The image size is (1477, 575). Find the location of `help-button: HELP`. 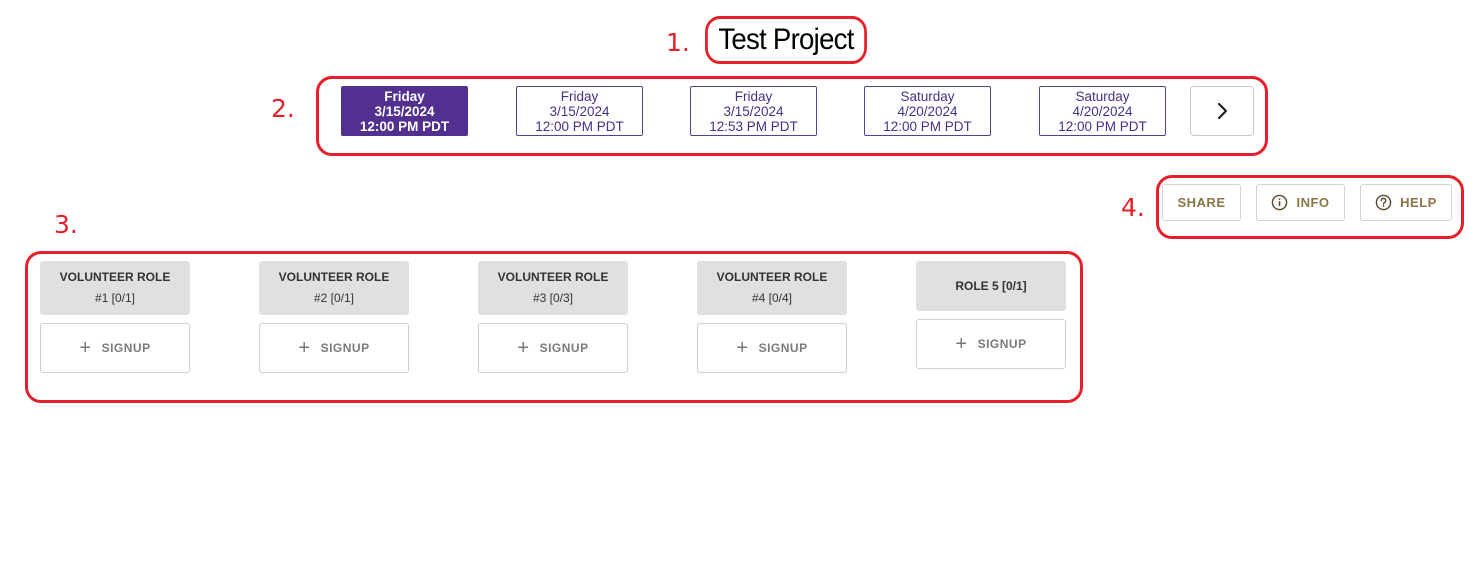

help-button: HELP is located at coordinates (1406, 202).